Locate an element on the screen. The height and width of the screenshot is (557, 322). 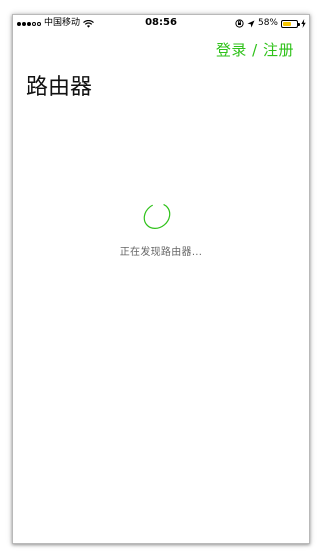
battery-percent: 58% is located at coordinates (267, 23).